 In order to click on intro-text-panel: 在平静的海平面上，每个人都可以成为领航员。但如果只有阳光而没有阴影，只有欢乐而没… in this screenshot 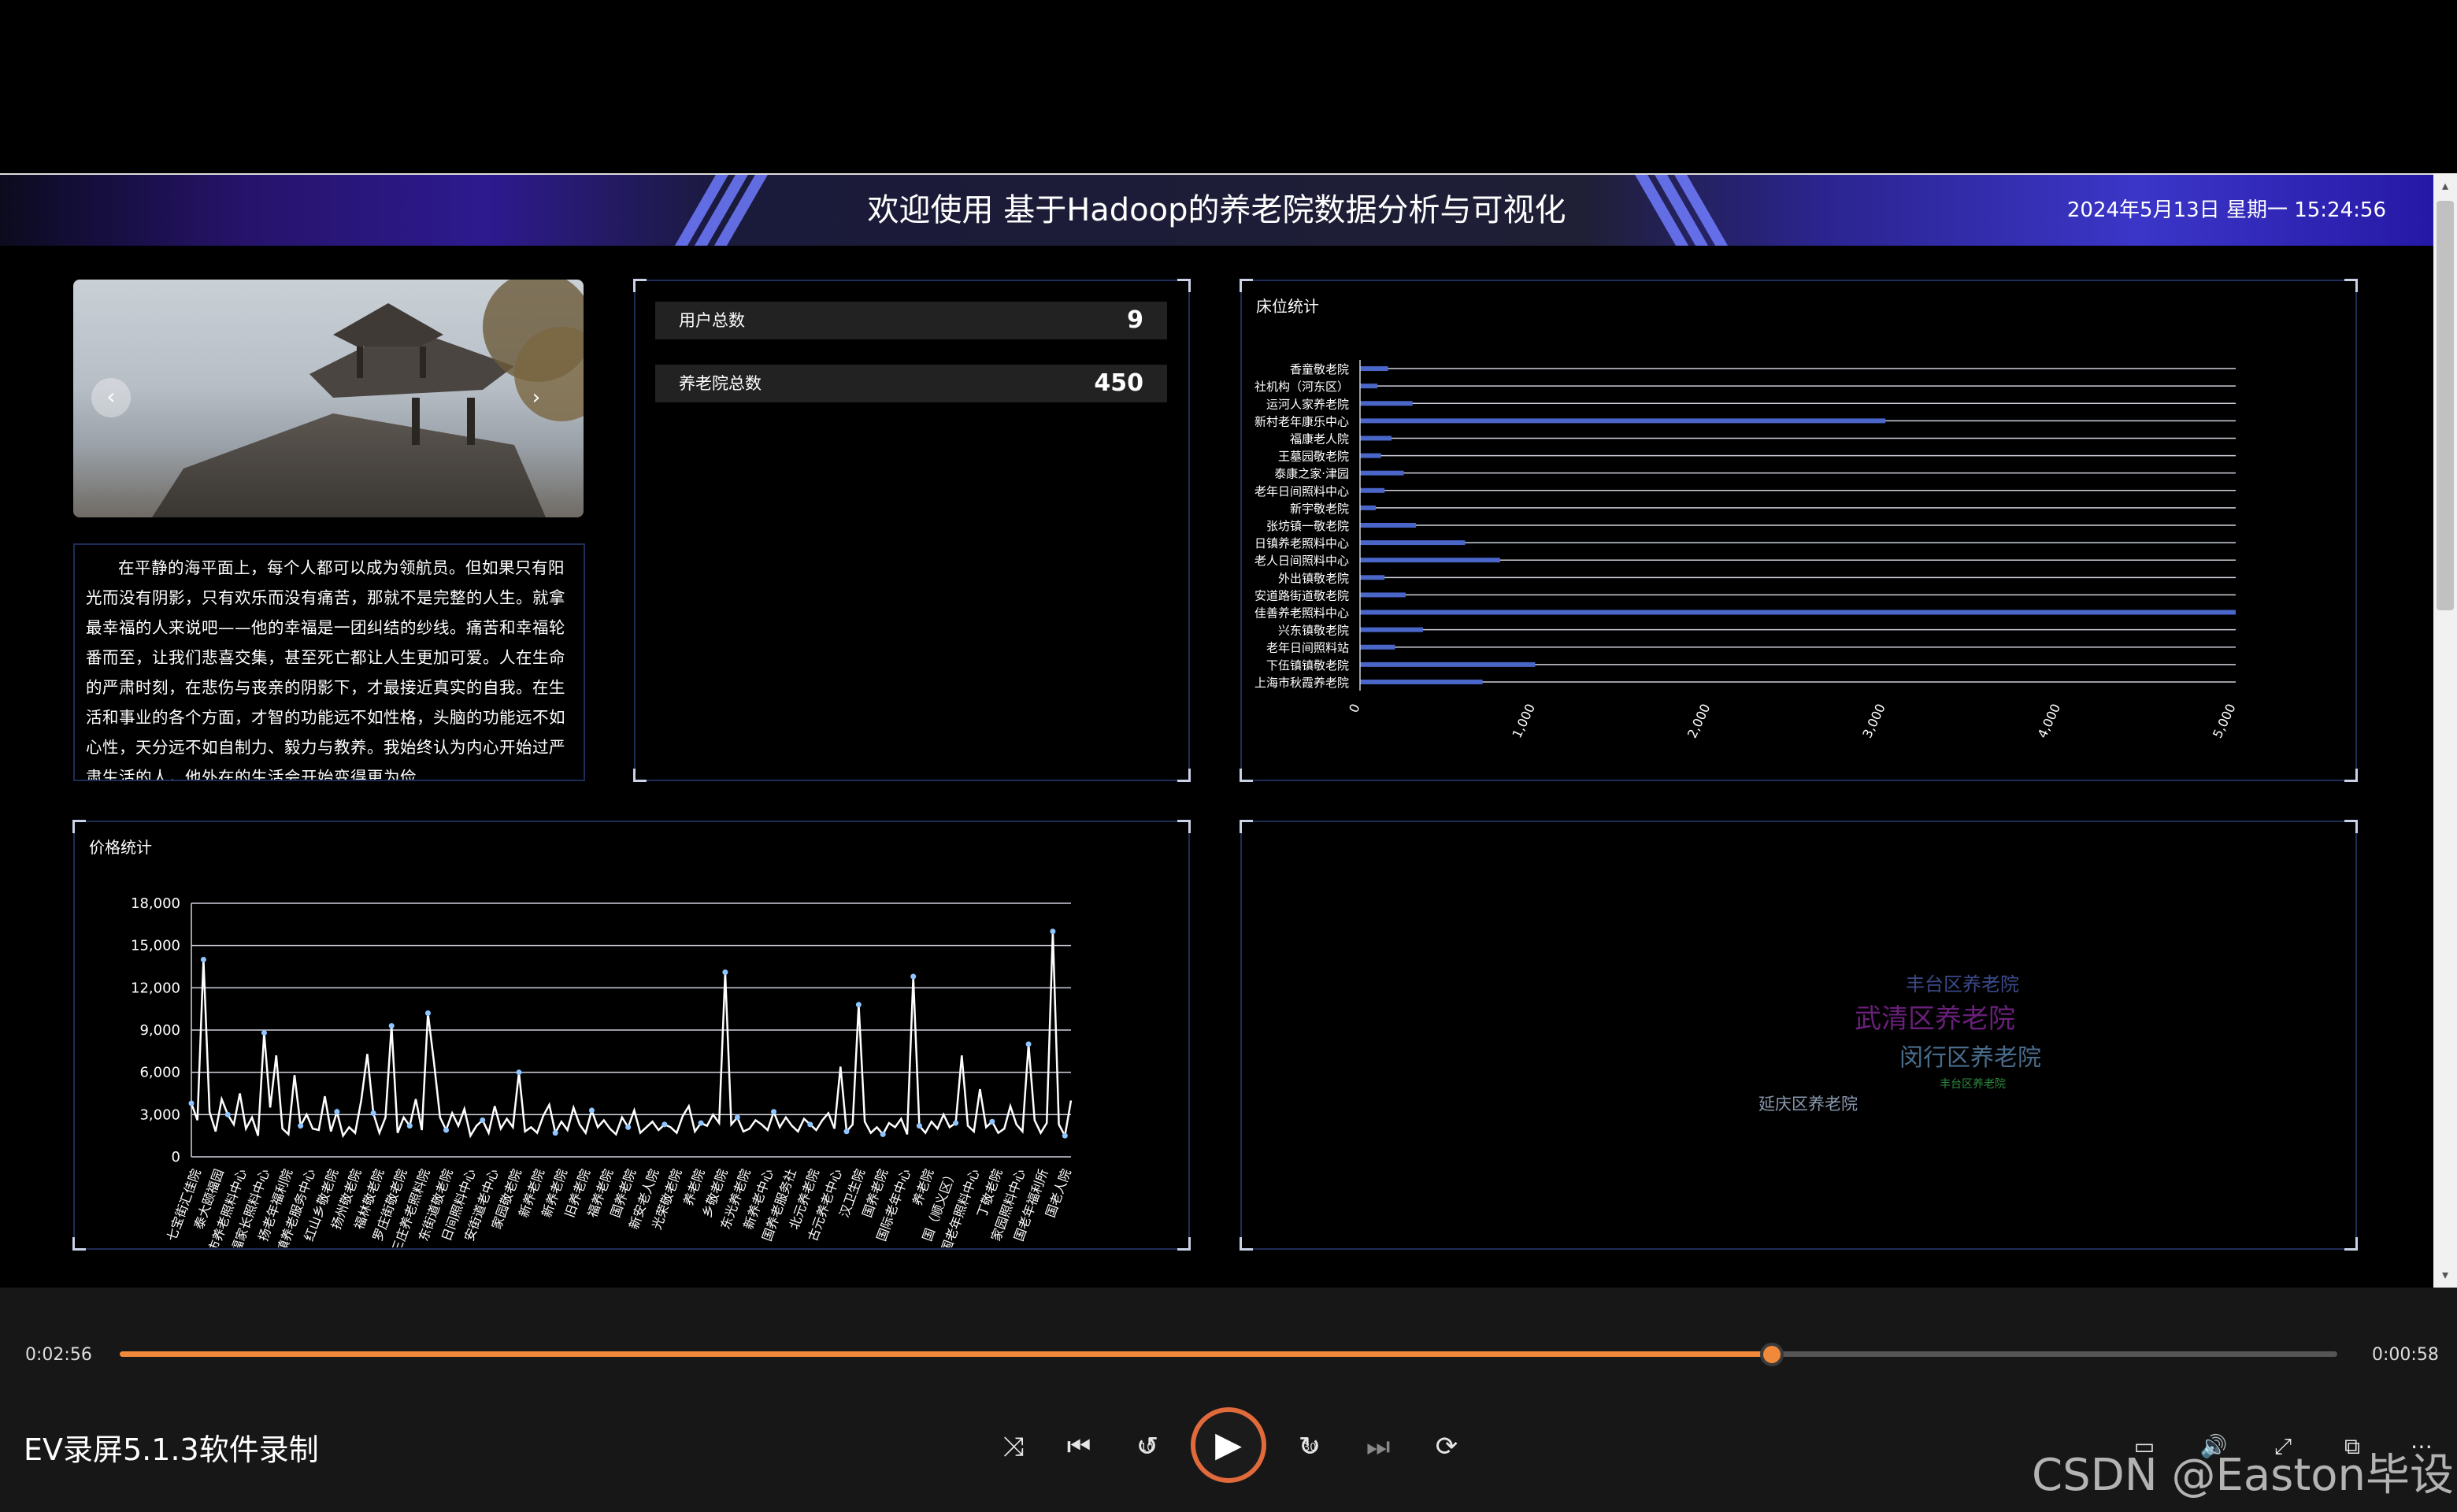, I will do `click(329, 662)`.